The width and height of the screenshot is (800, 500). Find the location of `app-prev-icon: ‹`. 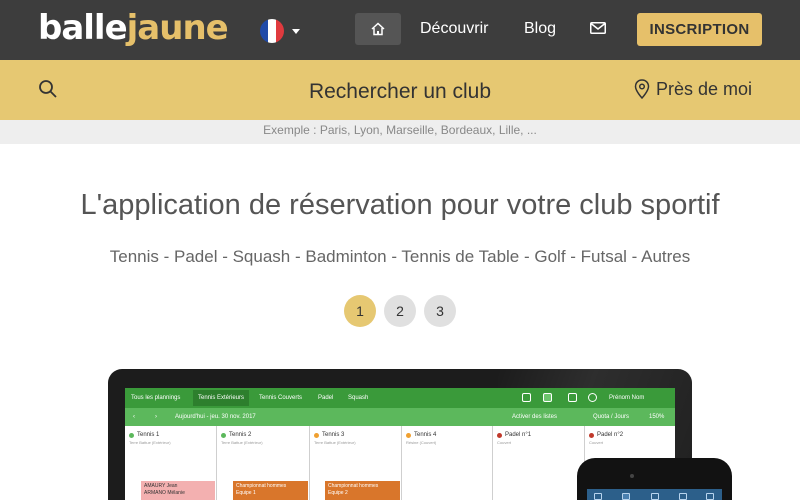

app-prev-icon: ‹ is located at coordinates (134, 417).